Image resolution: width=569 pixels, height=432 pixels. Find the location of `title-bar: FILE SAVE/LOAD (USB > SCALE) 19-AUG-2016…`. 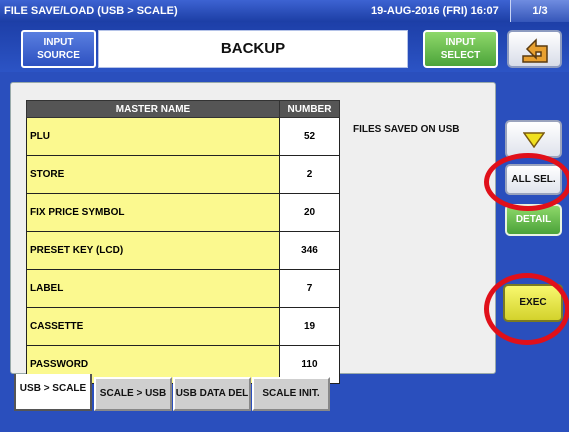

title-bar: FILE SAVE/LOAD (USB > SCALE) 19-AUG-2016… is located at coordinates (284, 11).